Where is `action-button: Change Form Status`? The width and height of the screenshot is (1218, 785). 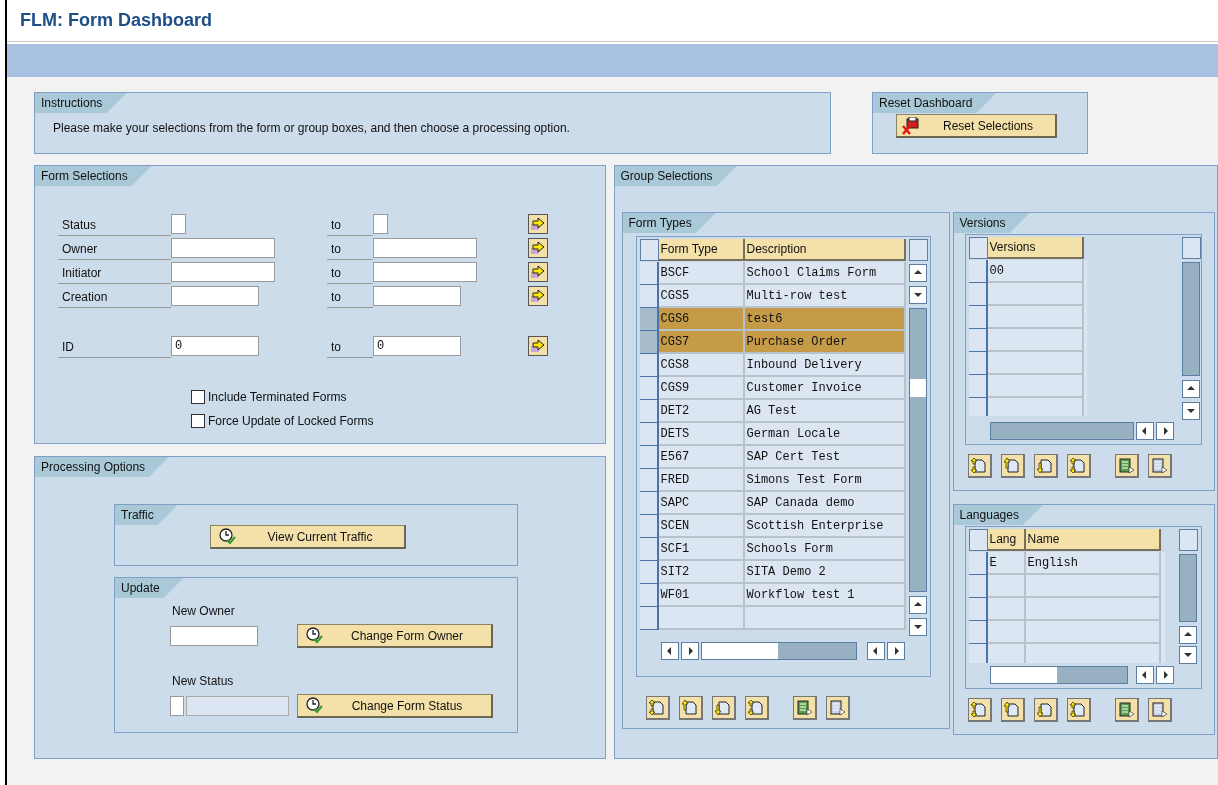 action-button: Change Form Status is located at coordinates (395, 706).